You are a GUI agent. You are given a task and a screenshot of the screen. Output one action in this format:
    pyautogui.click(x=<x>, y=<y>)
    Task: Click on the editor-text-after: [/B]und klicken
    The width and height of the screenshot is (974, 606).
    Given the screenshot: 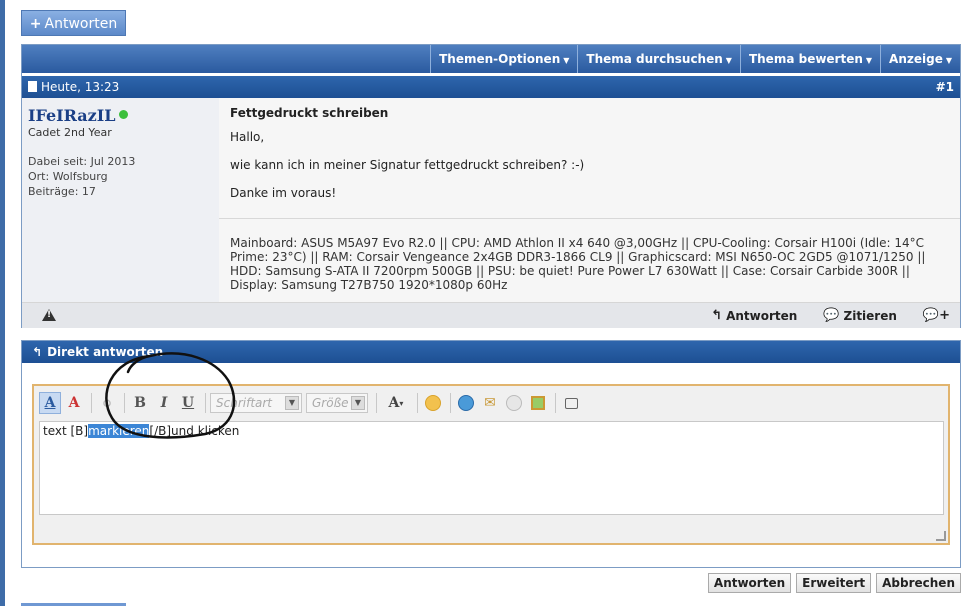 What is the action you would take?
    pyautogui.click(x=194, y=431)
    